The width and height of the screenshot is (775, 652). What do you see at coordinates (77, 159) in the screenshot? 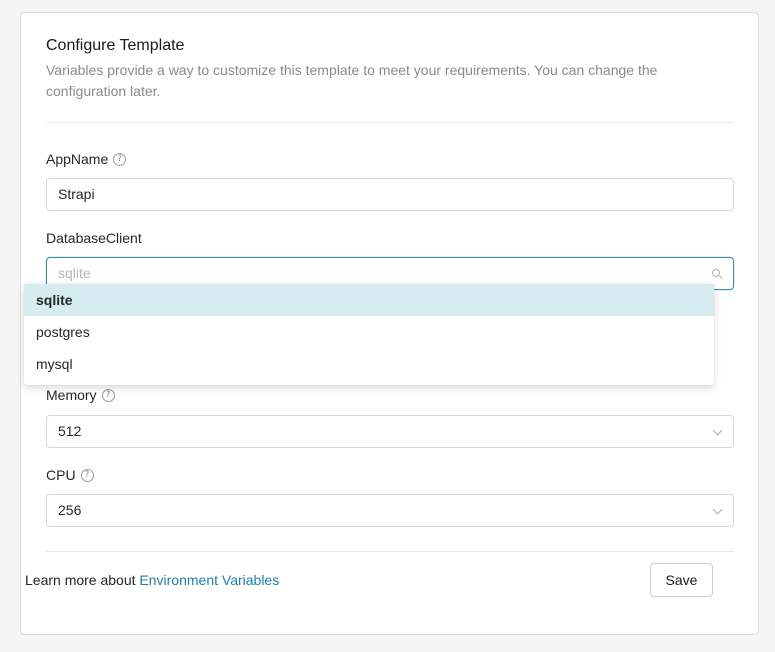
I see `appname-label-text: AppName` at bounding box center [77, 159].